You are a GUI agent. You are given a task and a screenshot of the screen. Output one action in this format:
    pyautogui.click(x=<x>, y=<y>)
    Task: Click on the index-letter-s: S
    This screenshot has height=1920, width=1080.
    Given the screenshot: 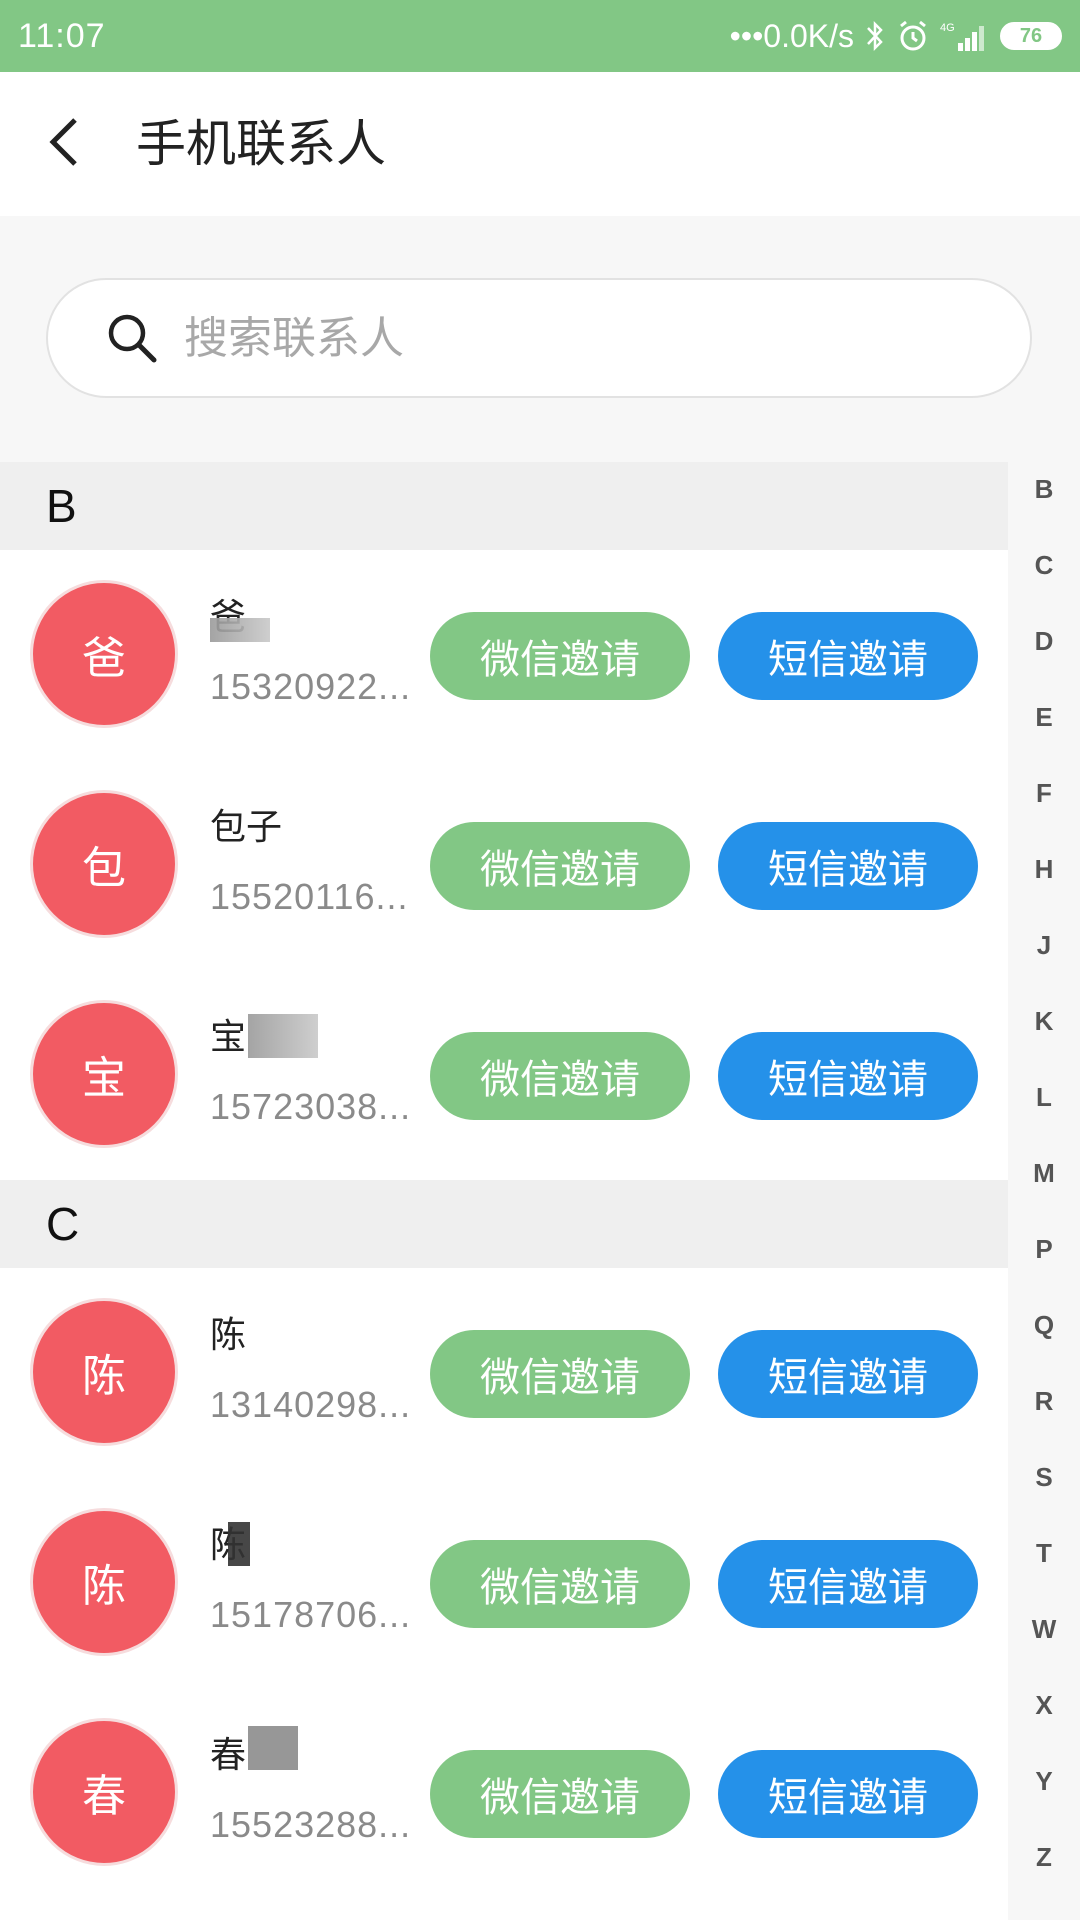 What is the action you would take?
    pyautogui.click(x=1044, y=1477)
    